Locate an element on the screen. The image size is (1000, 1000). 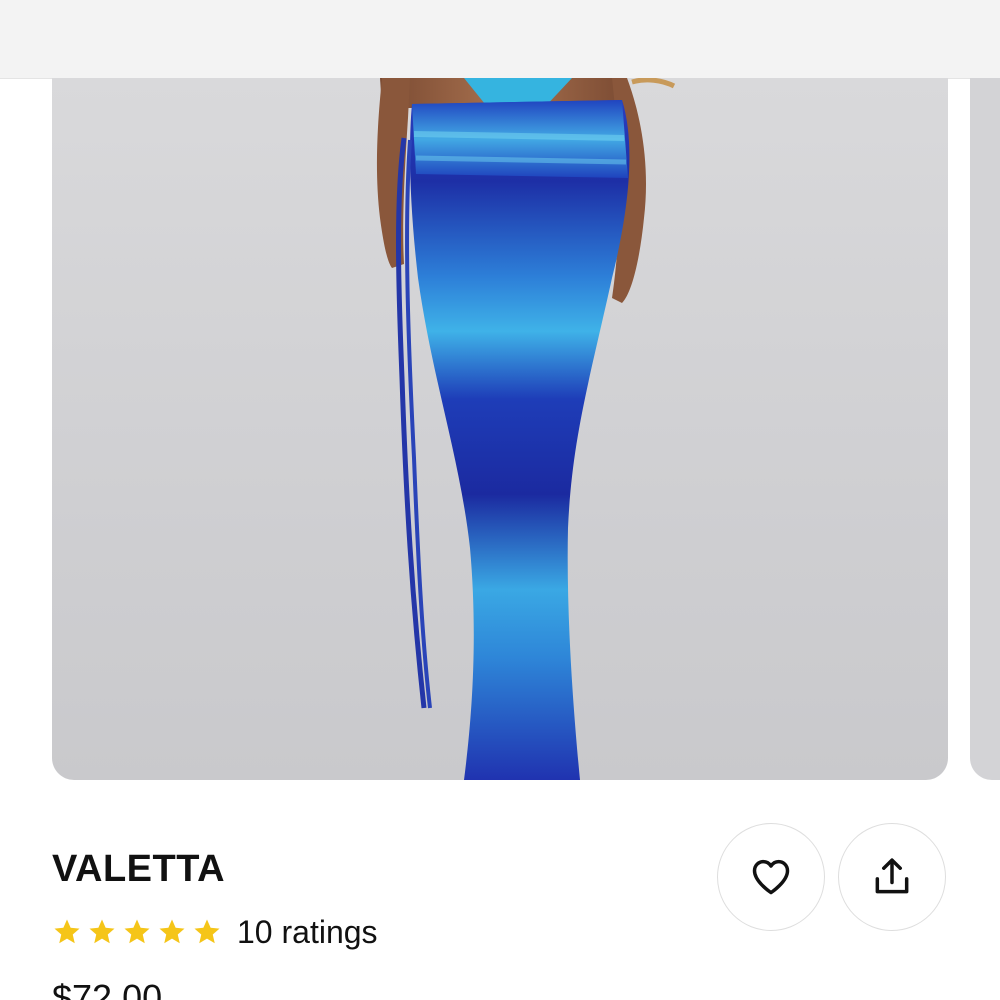
rating-summary: 10 ratings is located at coordinates (215, 932).